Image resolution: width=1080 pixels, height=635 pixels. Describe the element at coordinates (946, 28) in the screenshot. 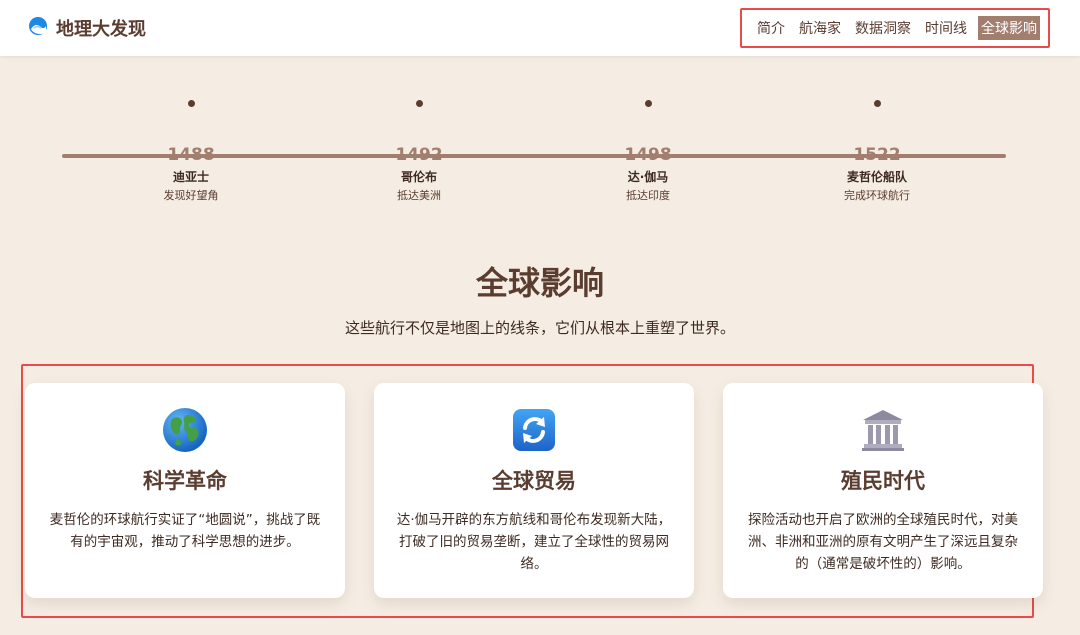

I see `nav-item-timeline: 时间线` at that location.